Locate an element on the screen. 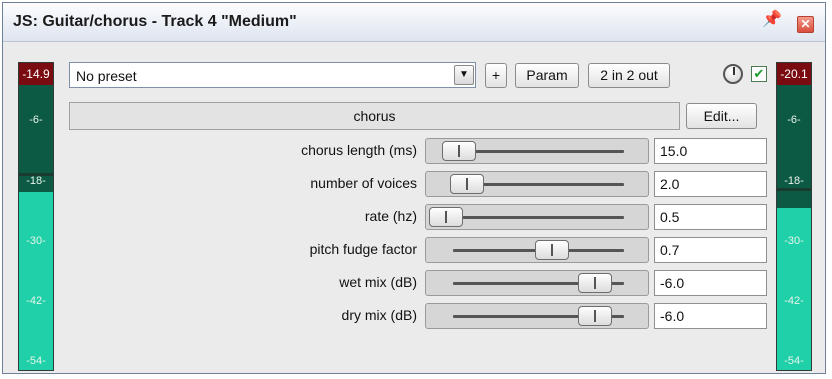 This screenshot has width=832, height=379. window-title: JS: Guitar/chorus - Track 4 "Medium" is located at coordinates (155, 21).